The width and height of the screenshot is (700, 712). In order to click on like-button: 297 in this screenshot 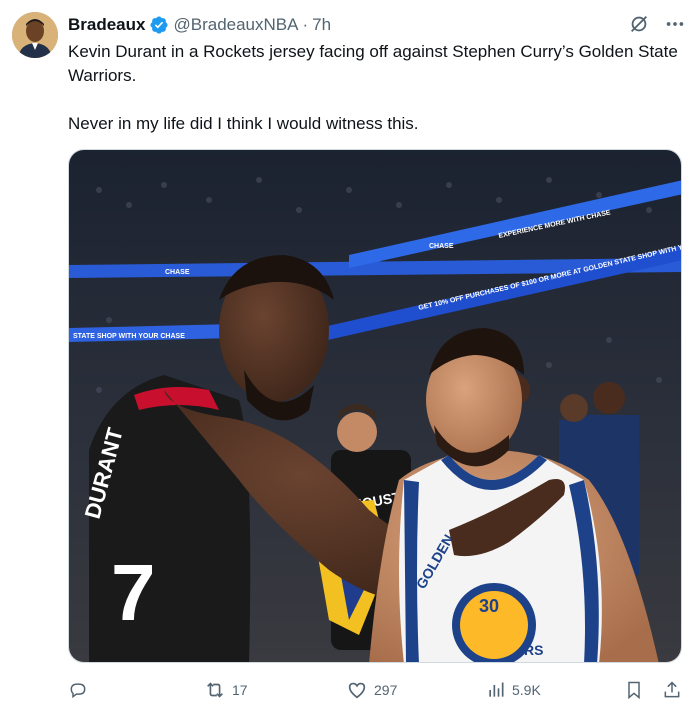, I will do `click(371, 690)`.